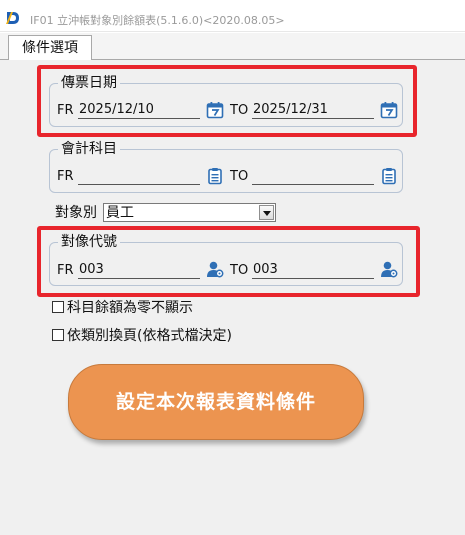 The height and width of the screenshot is (535, 465). I want to click on account-subject-to-field, so click(313, 176).